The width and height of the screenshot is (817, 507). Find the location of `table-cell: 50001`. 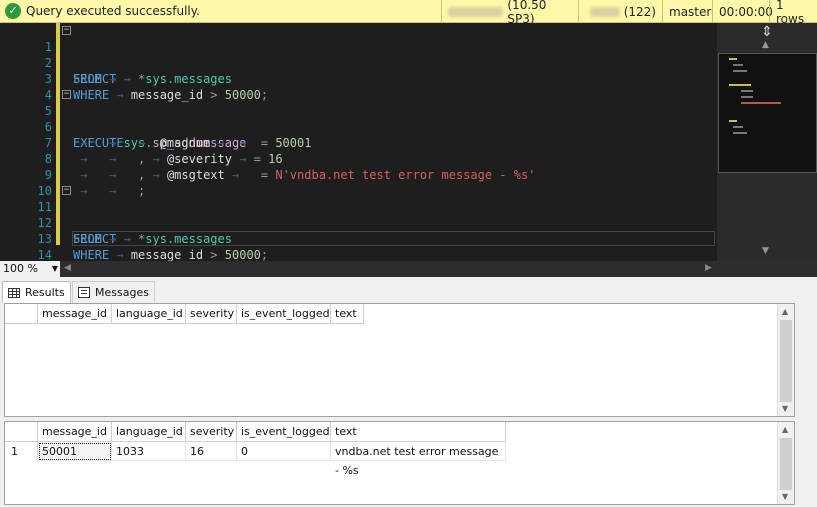

table-cell: 50001 is located at coordinates (75, 451).